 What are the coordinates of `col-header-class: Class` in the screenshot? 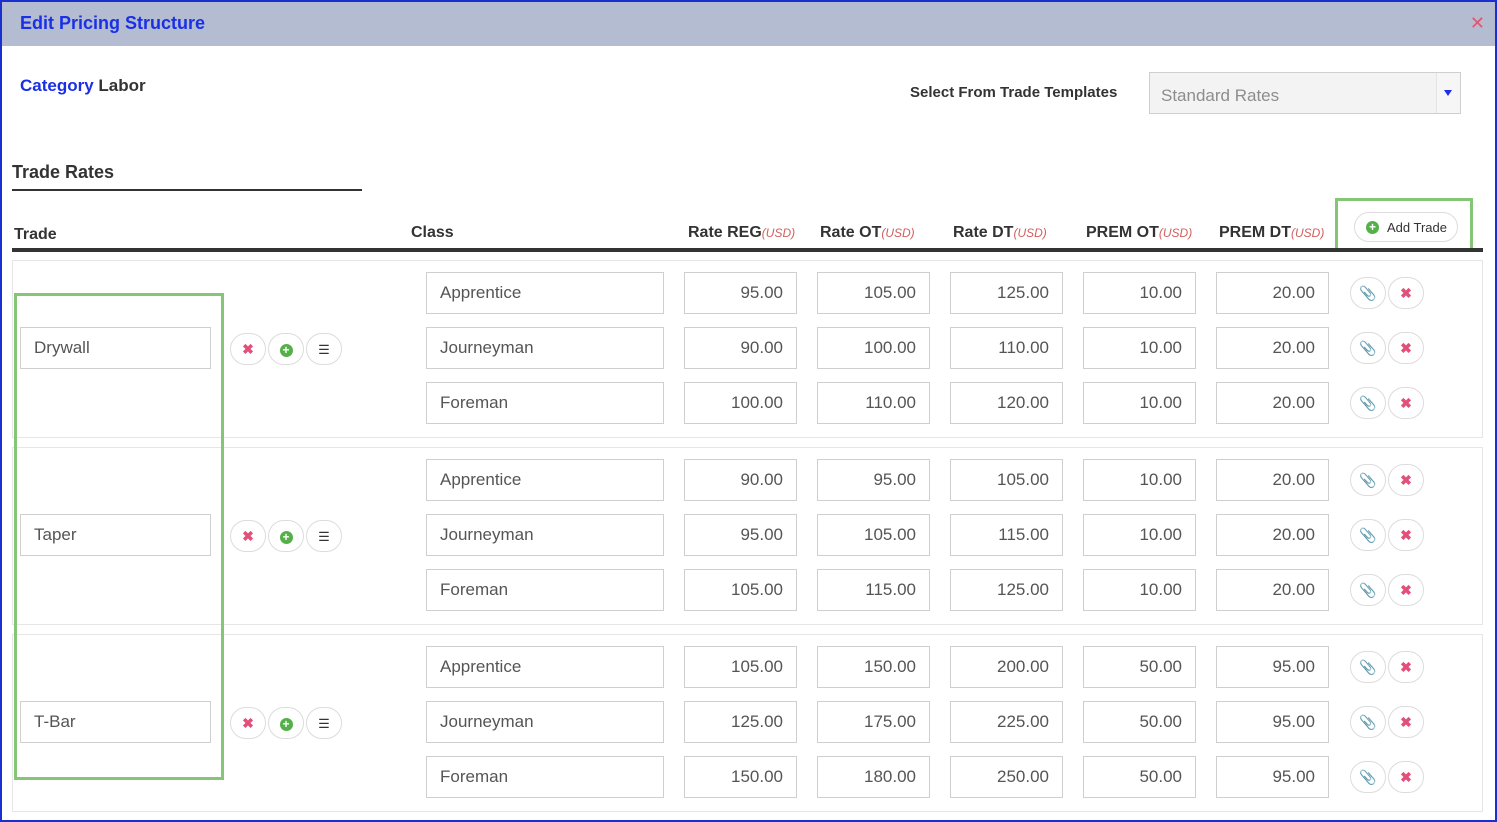 It's located at (432, 232).